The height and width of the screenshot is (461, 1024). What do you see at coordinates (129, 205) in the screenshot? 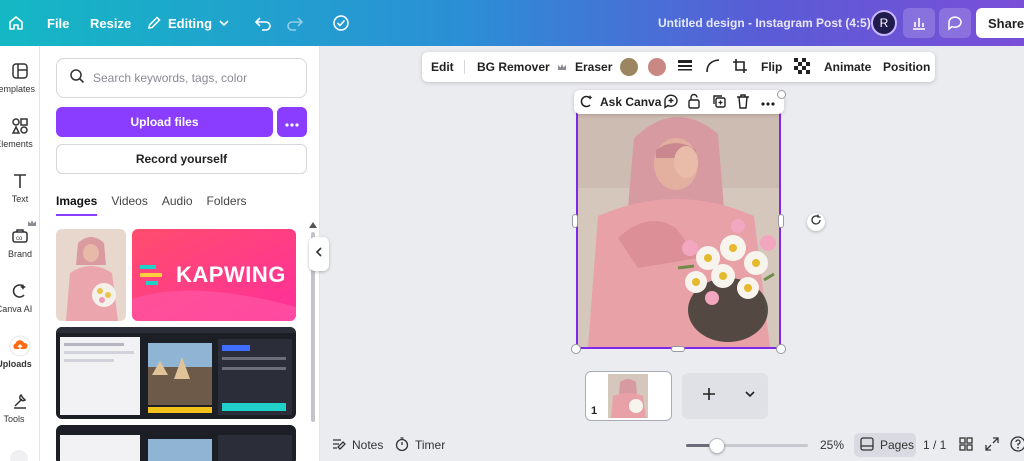
I see `tab-videos: Videos` at bounding box center [129, 205].